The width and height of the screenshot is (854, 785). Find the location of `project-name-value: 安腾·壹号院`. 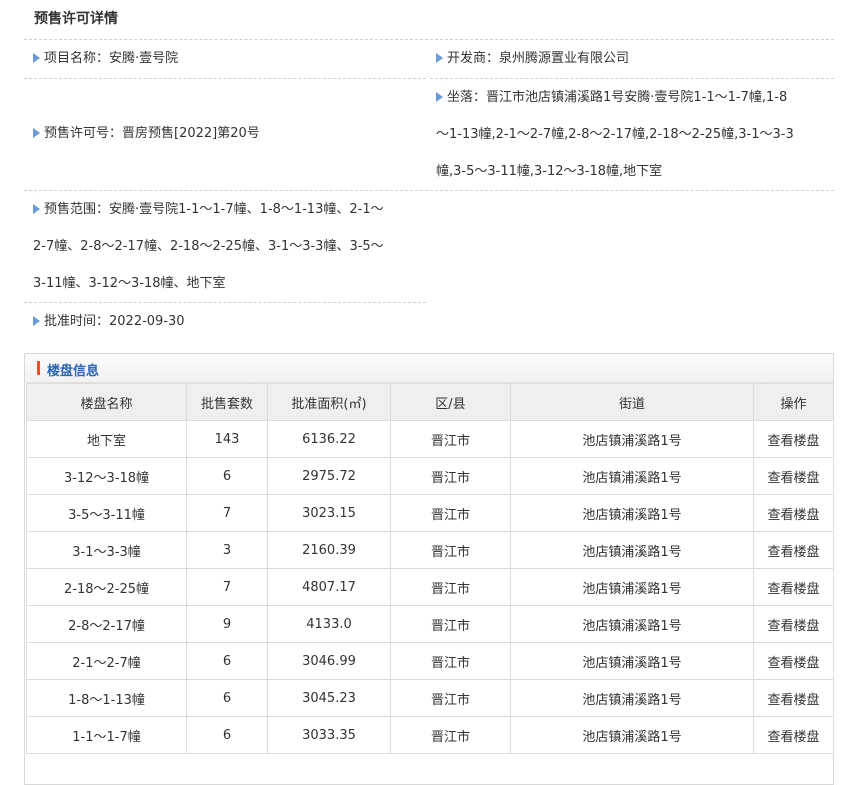

project-name-value: 安腾·壹号院 is located at coordinates (144, 58).